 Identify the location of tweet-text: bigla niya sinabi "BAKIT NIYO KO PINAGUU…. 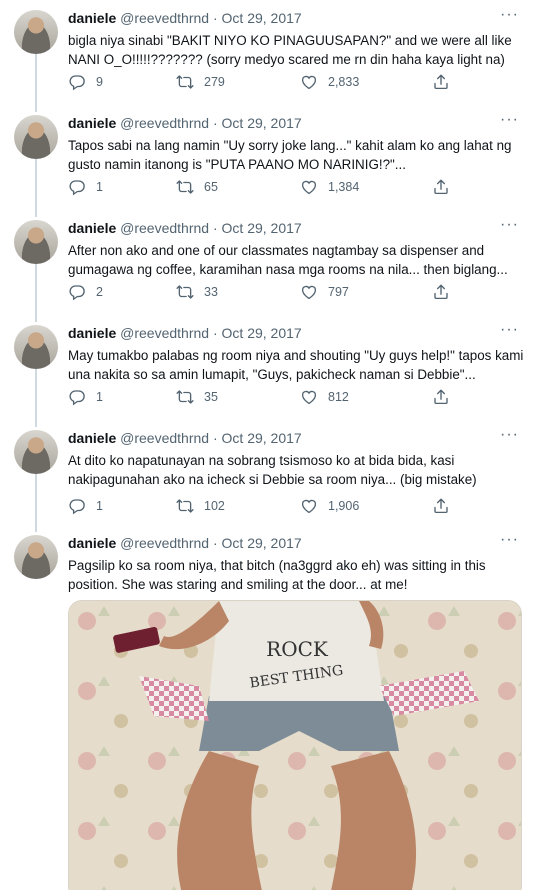
(290, 50).